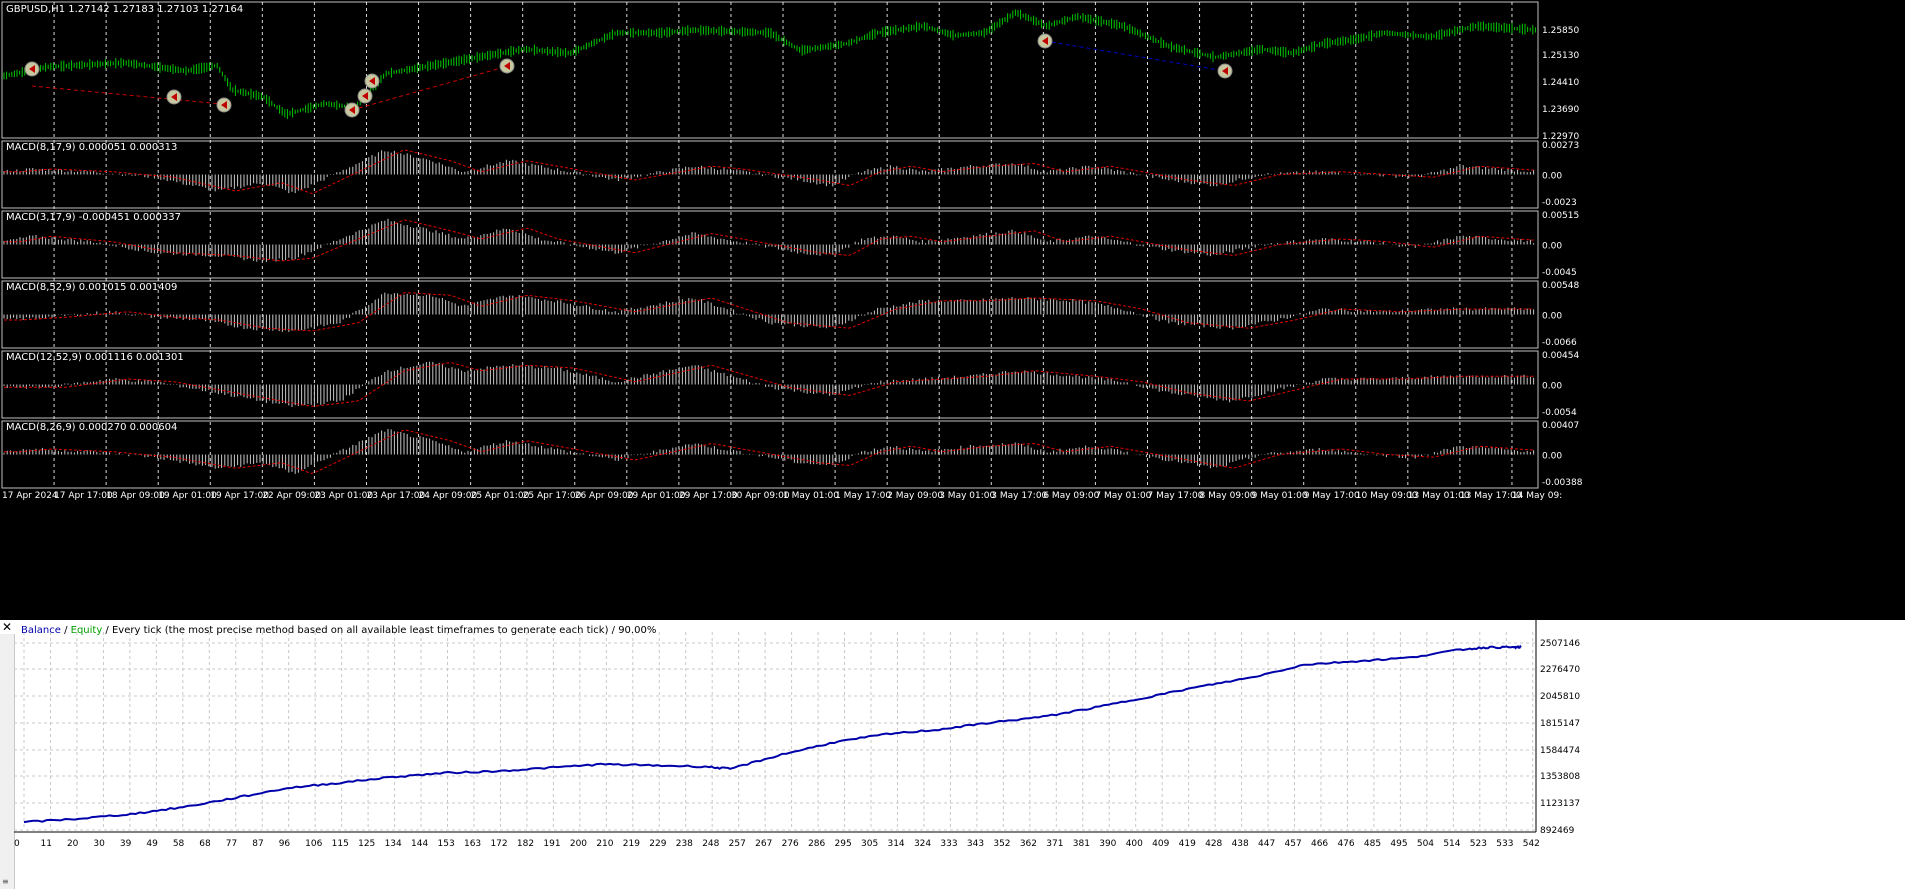  What do you see at coordinates (1240, 844) in the screenshot?
I see `tester-x-label: 438` at bounding box center [1240, 844].